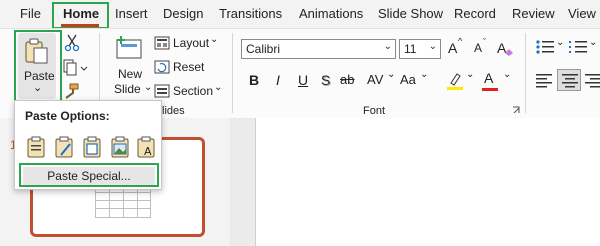 This screenshot has height=246, width=600. I want to click on strikethrough-button: ab, so click(347, 79).